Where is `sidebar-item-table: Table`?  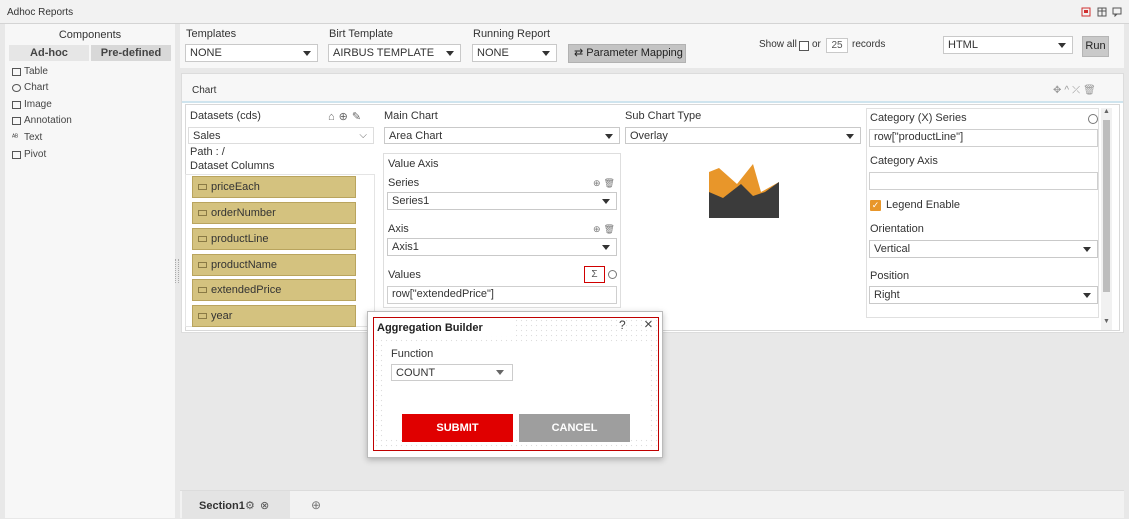 sidebar-item-table: Table is located at coordinates (30, 71).